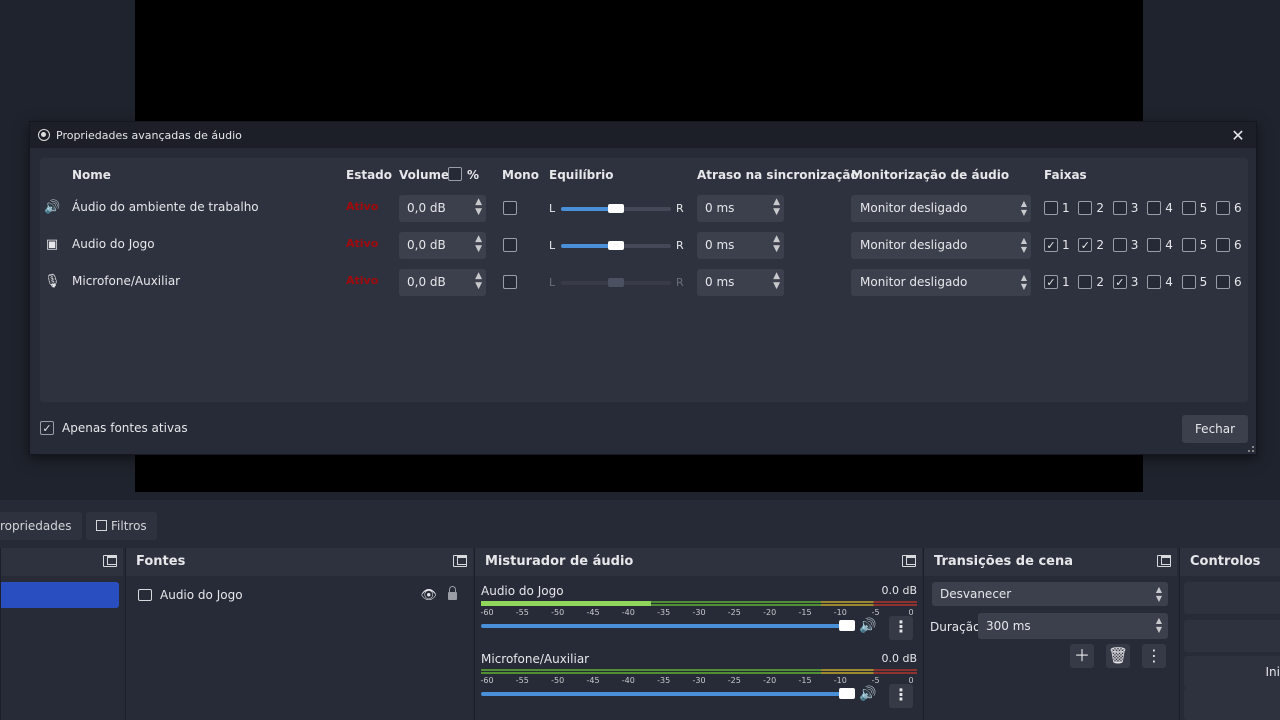 This screenshot has height=720, width=1280. What do you see at coordinates (455, 175) in the screenshot?
I see `volume-percent-toggle` at bounding box center [455, 175].